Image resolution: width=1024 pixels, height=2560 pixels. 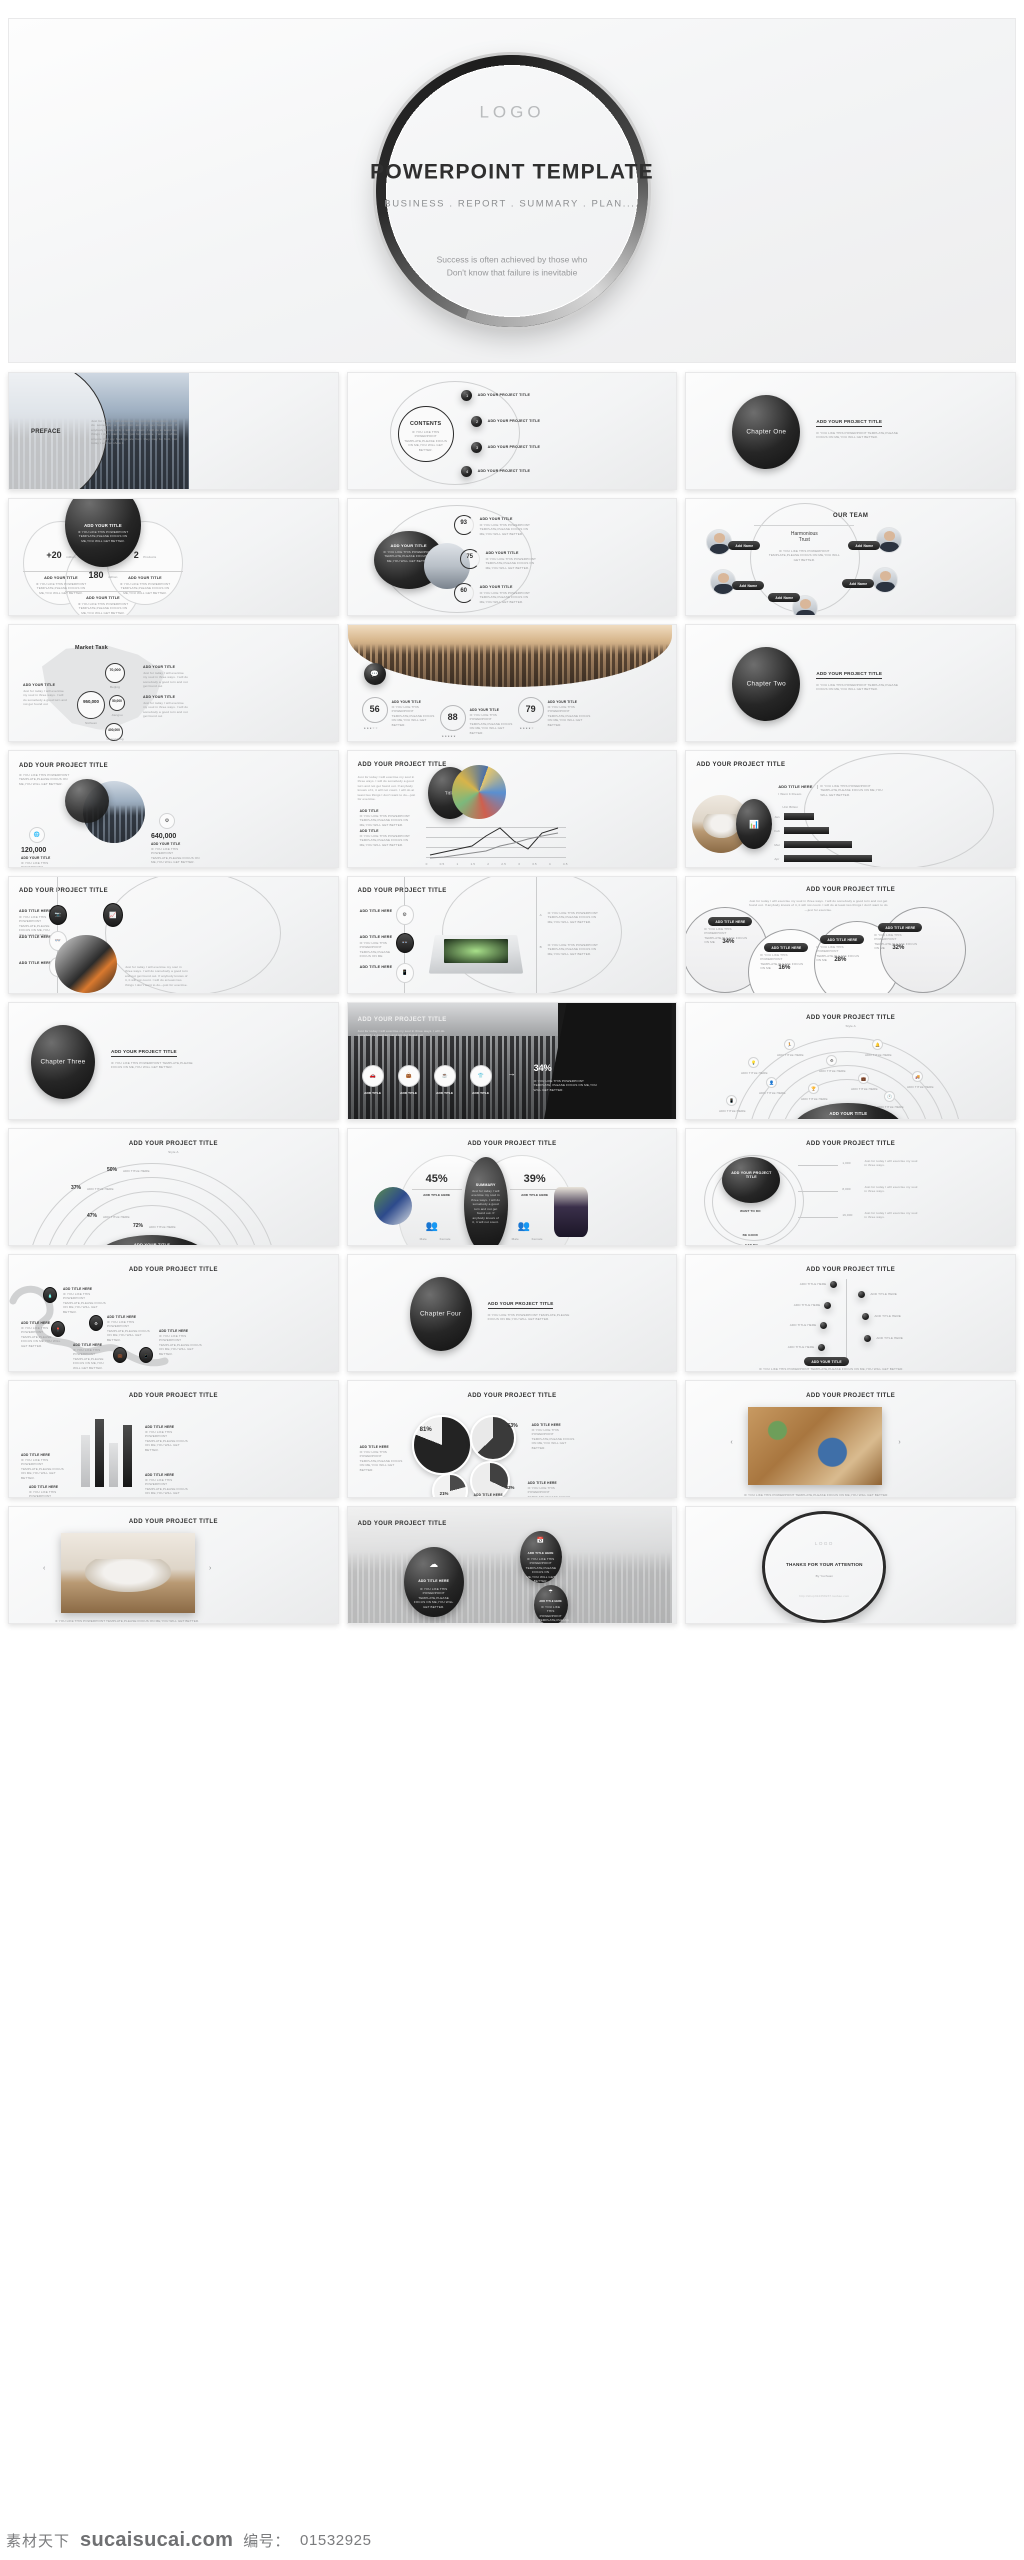 I want to click on contents-item-1: ADD YOUR PROJECT TITLE, so click(x=504, y=395).